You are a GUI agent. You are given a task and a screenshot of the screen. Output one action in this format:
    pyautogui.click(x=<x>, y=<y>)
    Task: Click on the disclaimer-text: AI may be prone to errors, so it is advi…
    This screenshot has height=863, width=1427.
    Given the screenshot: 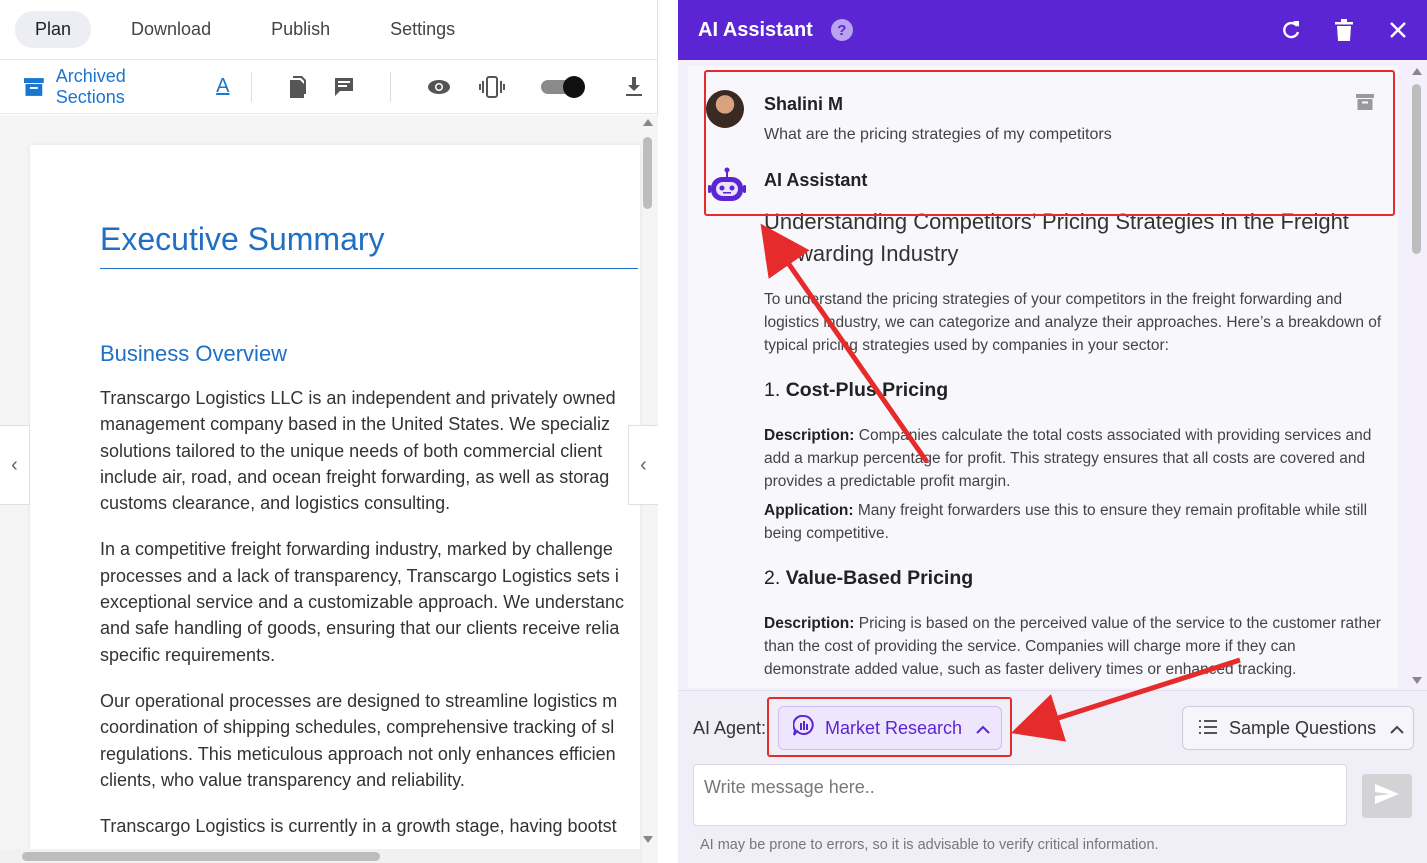 What is the action you would take?
    pyautogui.click(x=929, y=845)
    